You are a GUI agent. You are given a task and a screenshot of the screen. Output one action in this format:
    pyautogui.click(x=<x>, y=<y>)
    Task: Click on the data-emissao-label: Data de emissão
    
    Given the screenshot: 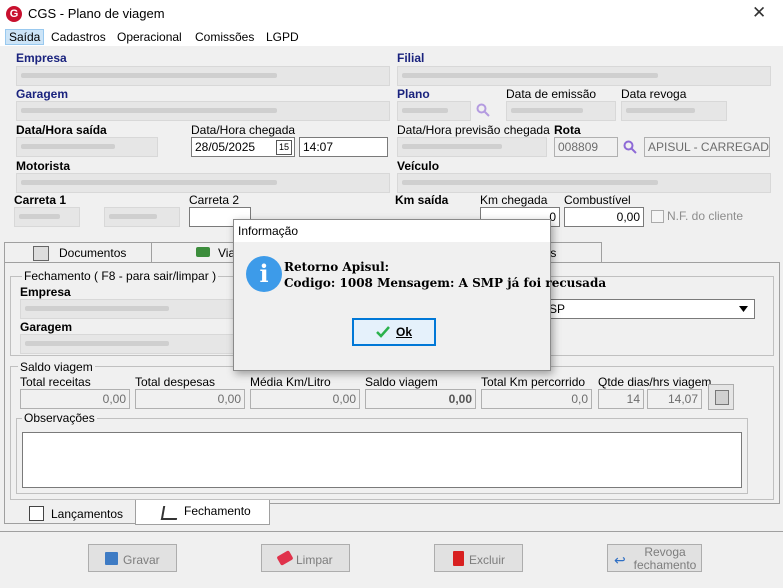 What is the action you would take?
    pyautogui.click(x=551, y=94)
    